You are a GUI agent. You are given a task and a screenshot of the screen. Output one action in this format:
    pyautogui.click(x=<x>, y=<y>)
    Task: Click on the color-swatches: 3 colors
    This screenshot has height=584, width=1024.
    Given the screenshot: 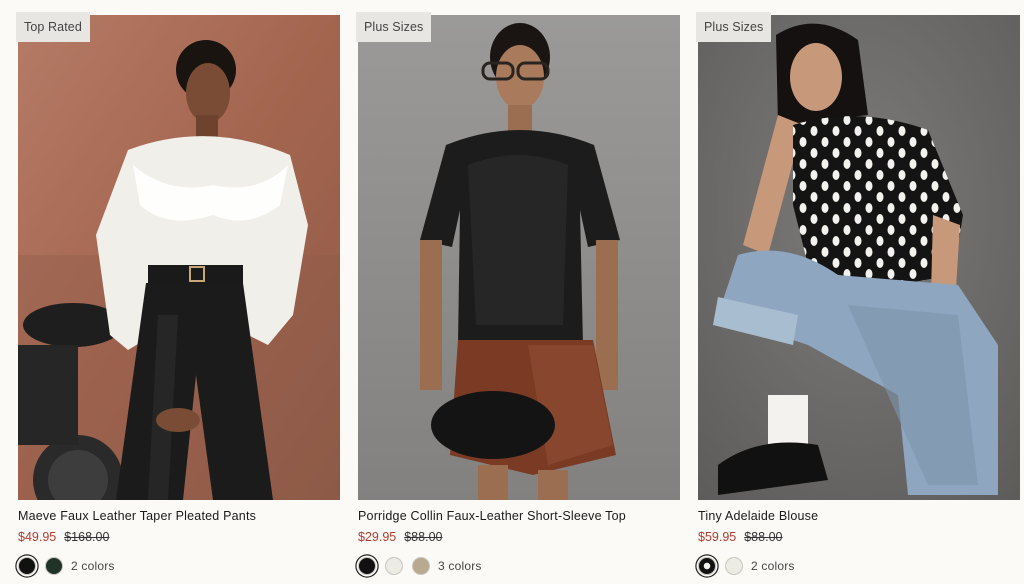 What is the action you would take?
    pyautogui.click(x=420, y=566)
    